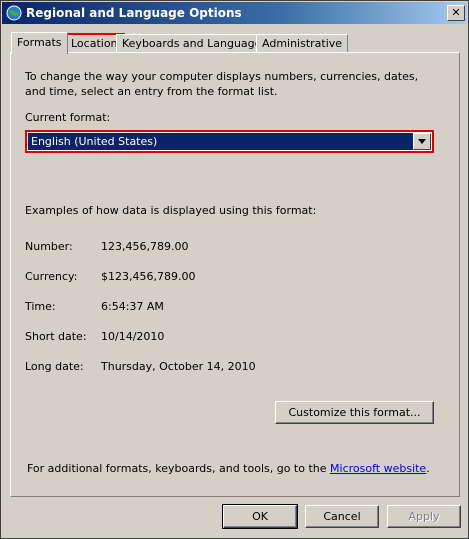 Image resolution: width=469 pixels, height=539 pixels. I want to click on window-title: Regional and Language Options, so click(134, 13).